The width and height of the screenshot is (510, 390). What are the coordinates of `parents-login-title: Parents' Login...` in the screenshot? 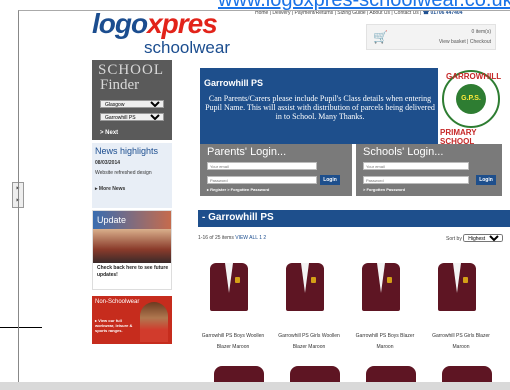 It's located at (247, 152).